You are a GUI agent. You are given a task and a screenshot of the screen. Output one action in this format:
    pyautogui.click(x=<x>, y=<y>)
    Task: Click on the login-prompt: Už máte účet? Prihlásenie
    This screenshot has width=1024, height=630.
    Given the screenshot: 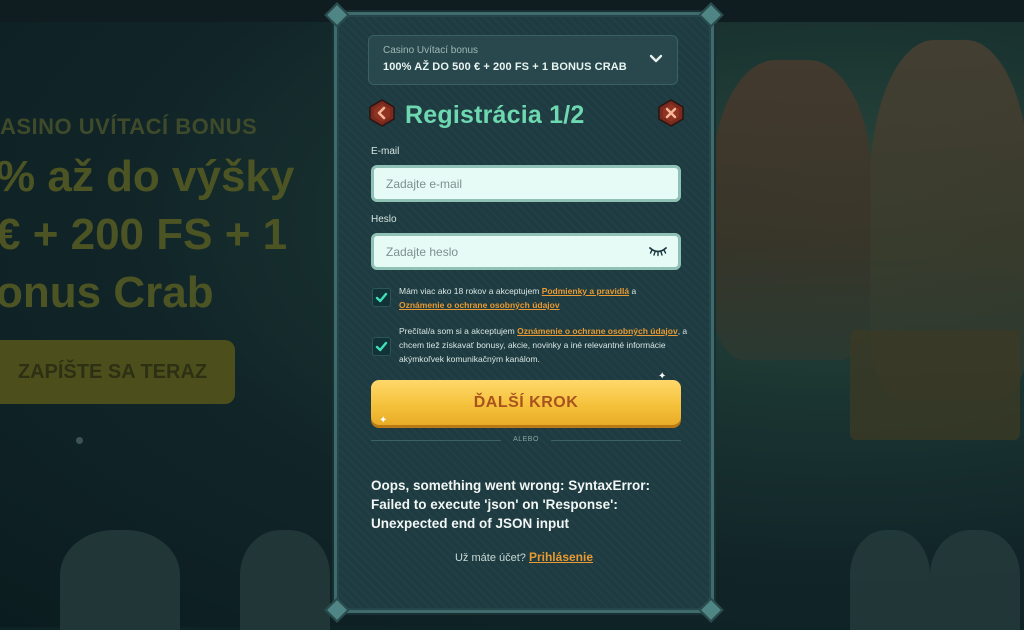 What is the action you would take?
    pyautogui.click(x=524, y=557)
    